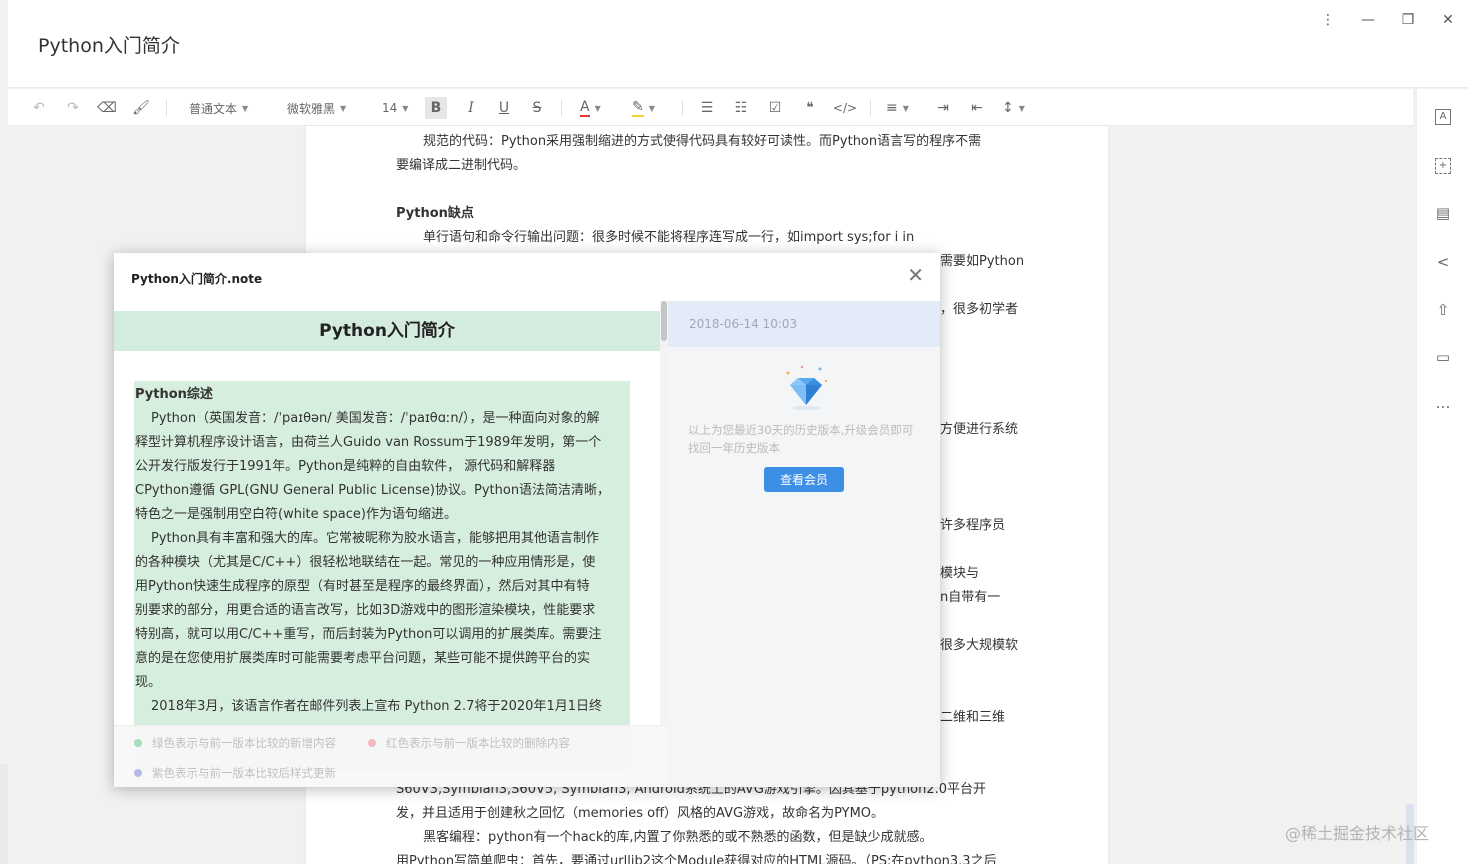 The width and height of the screenshot is (1468, 864). Describe the element at coordinates (664, 544) in the screenshot. I see `preview-scrollbar` at that location.